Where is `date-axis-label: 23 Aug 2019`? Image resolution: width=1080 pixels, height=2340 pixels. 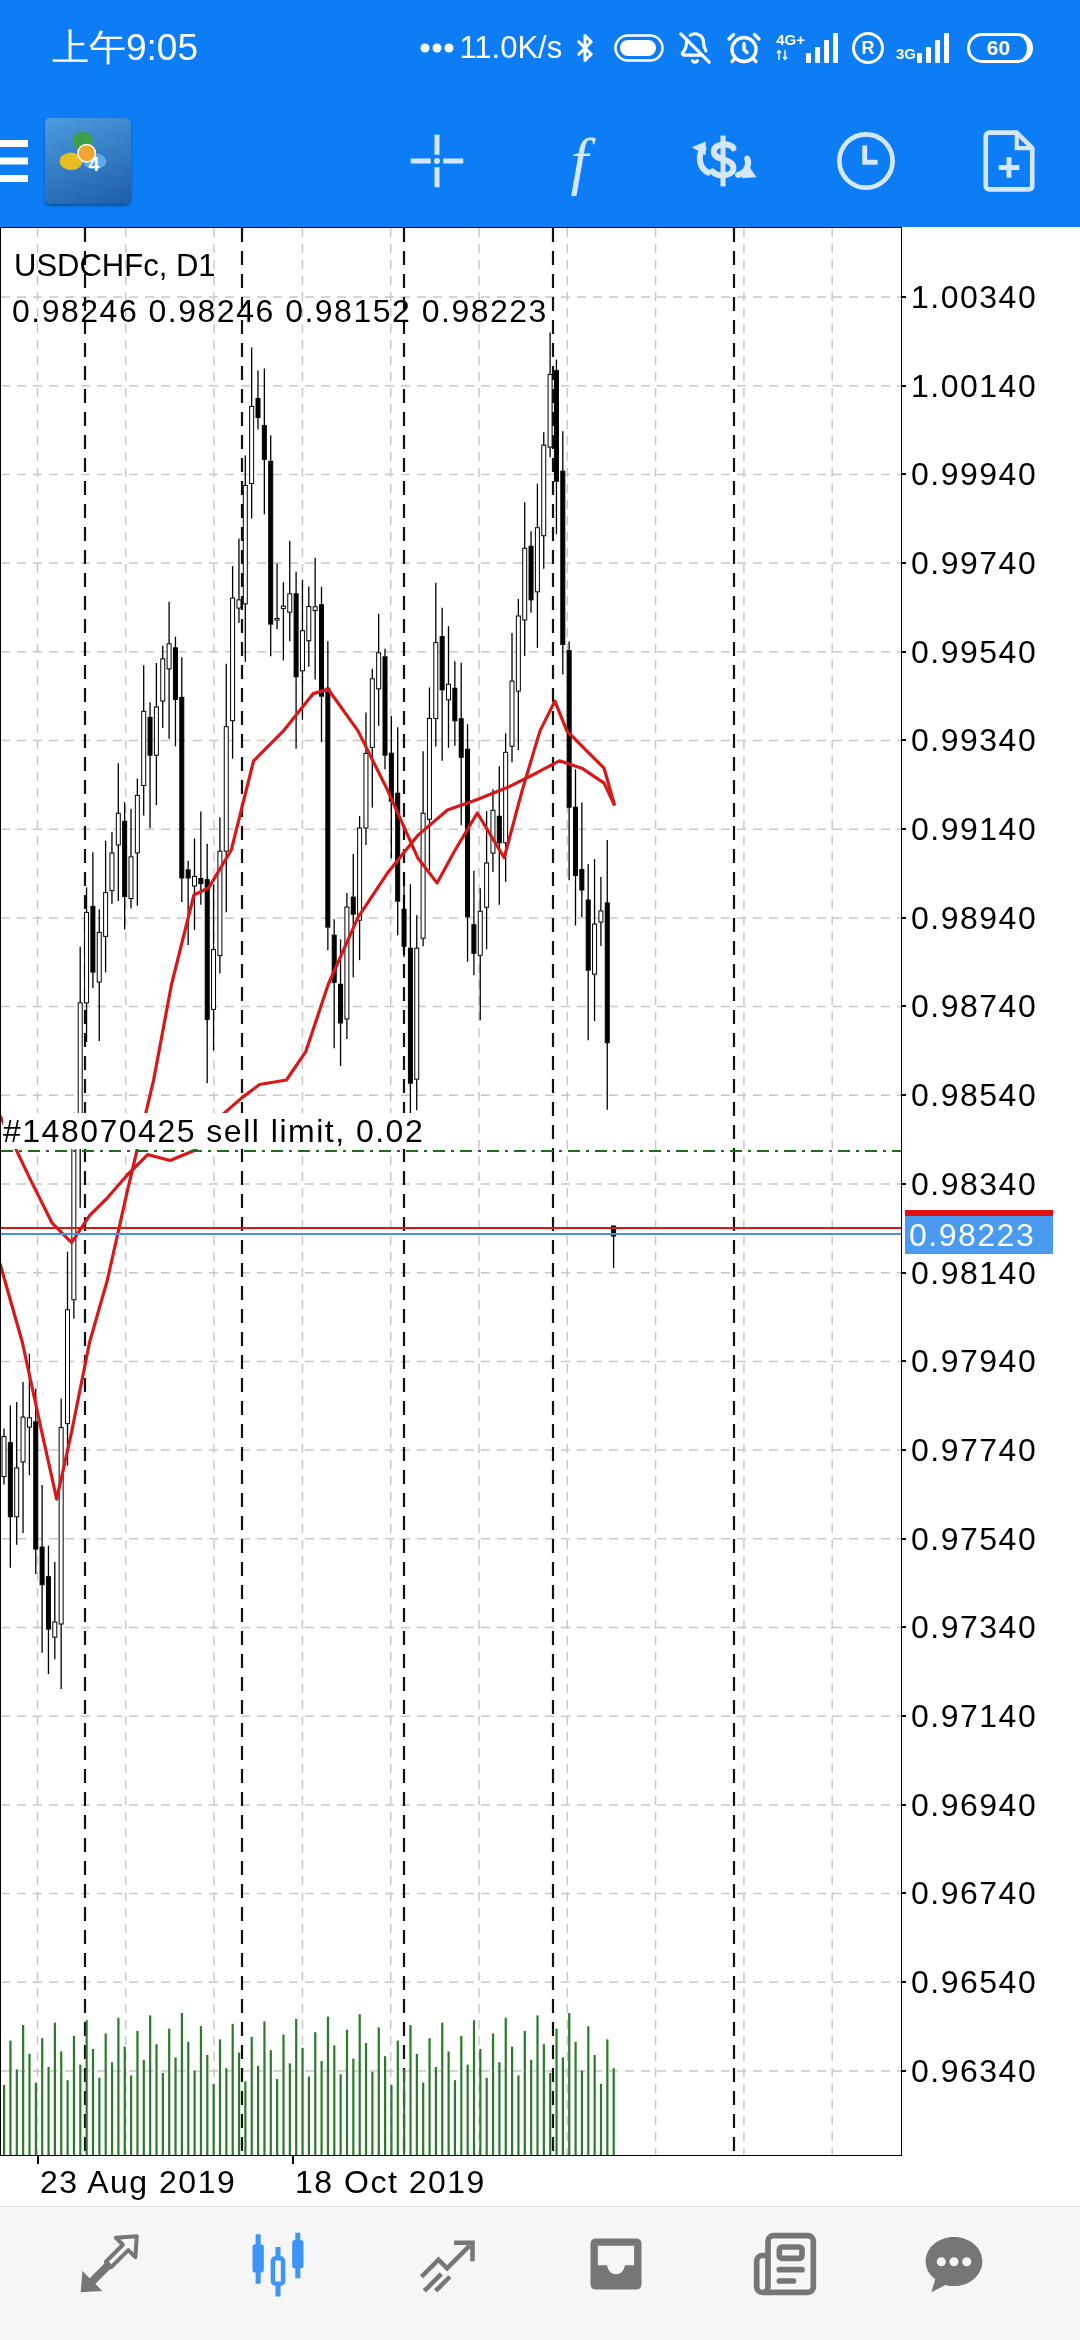 date-axis-label: 23 Aug 2019 is located at coordinates (138, 2183).